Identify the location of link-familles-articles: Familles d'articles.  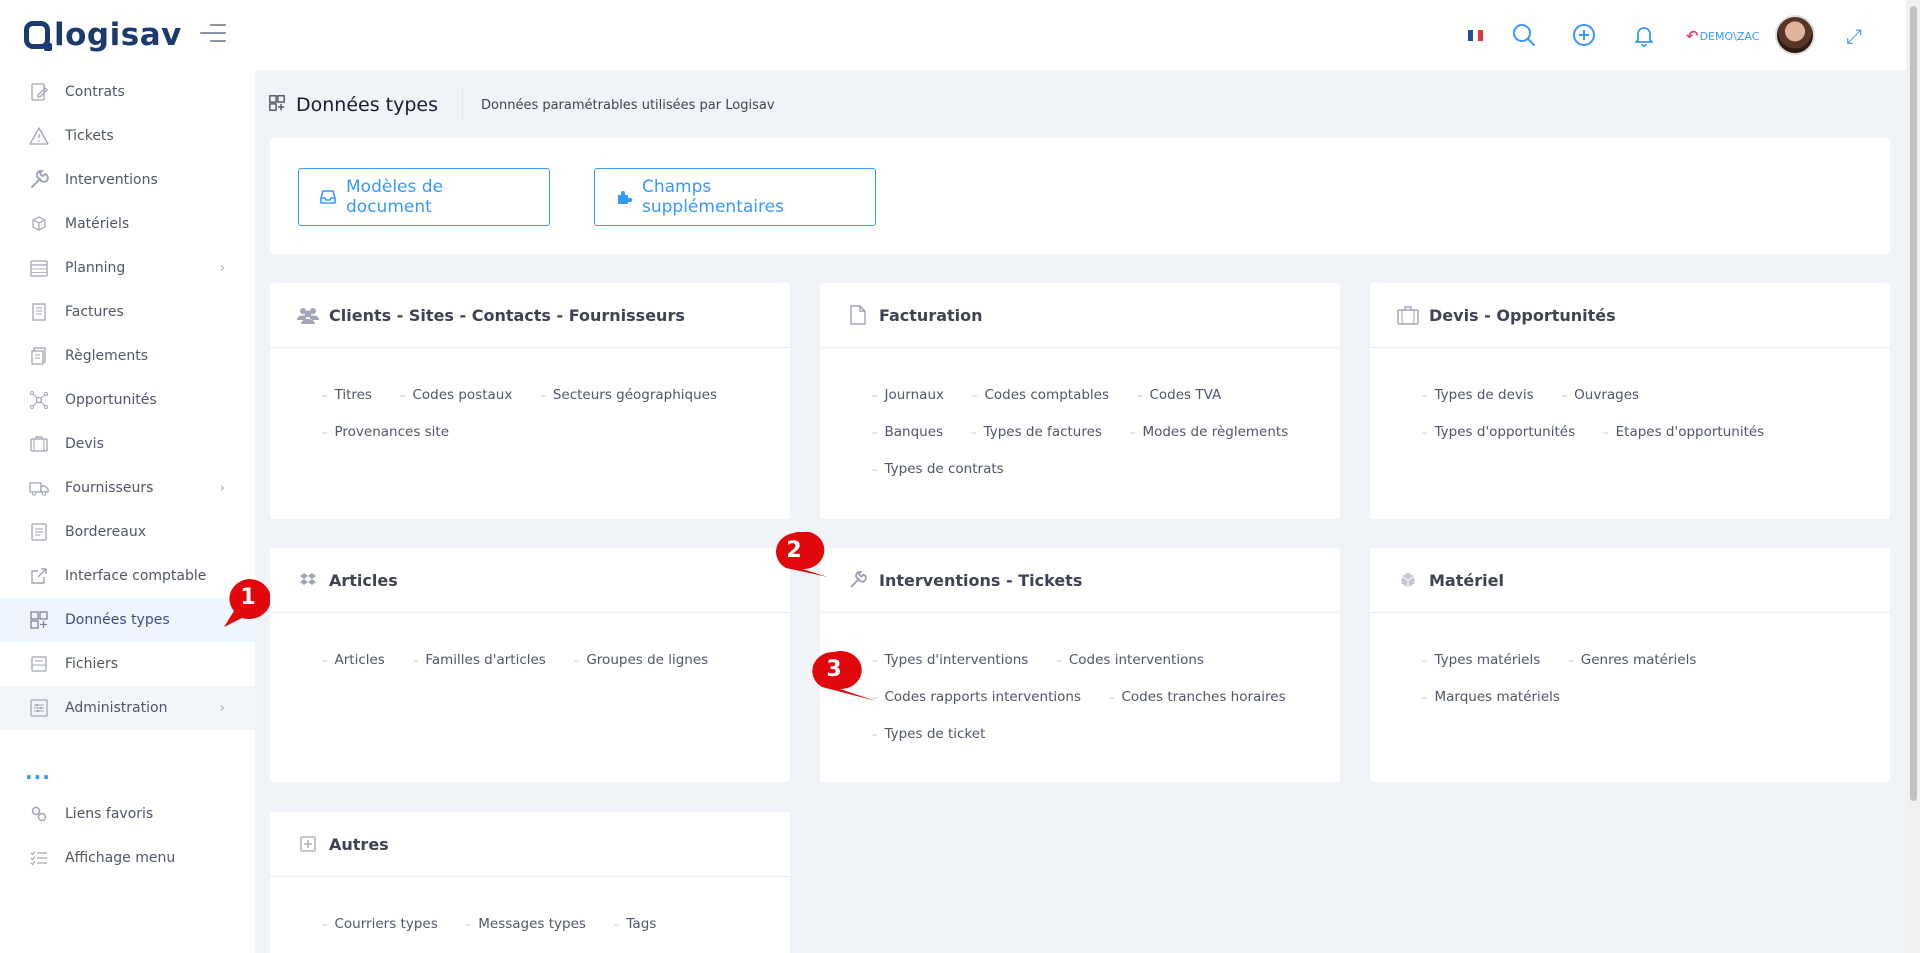
(479, 660).